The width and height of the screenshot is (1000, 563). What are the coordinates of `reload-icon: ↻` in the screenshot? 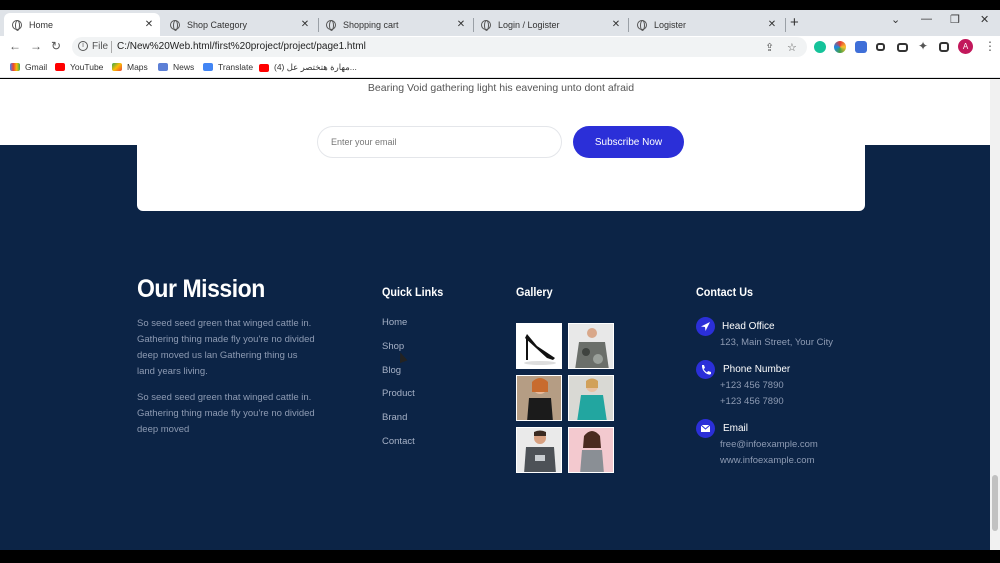 It's located at (56, 46).